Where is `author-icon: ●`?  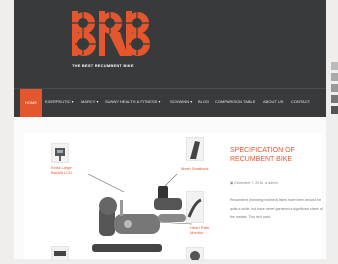 author-icon: ● is located at coordinates (266, 183).